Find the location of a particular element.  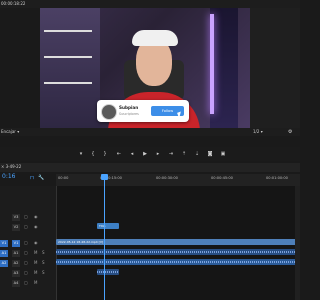

transport-controls: ▾ { } ⇤ ◂ ▶ ▸ ⇥ ⇡ ⇣ ◙ ▣ is located at coordinates (150, 154).